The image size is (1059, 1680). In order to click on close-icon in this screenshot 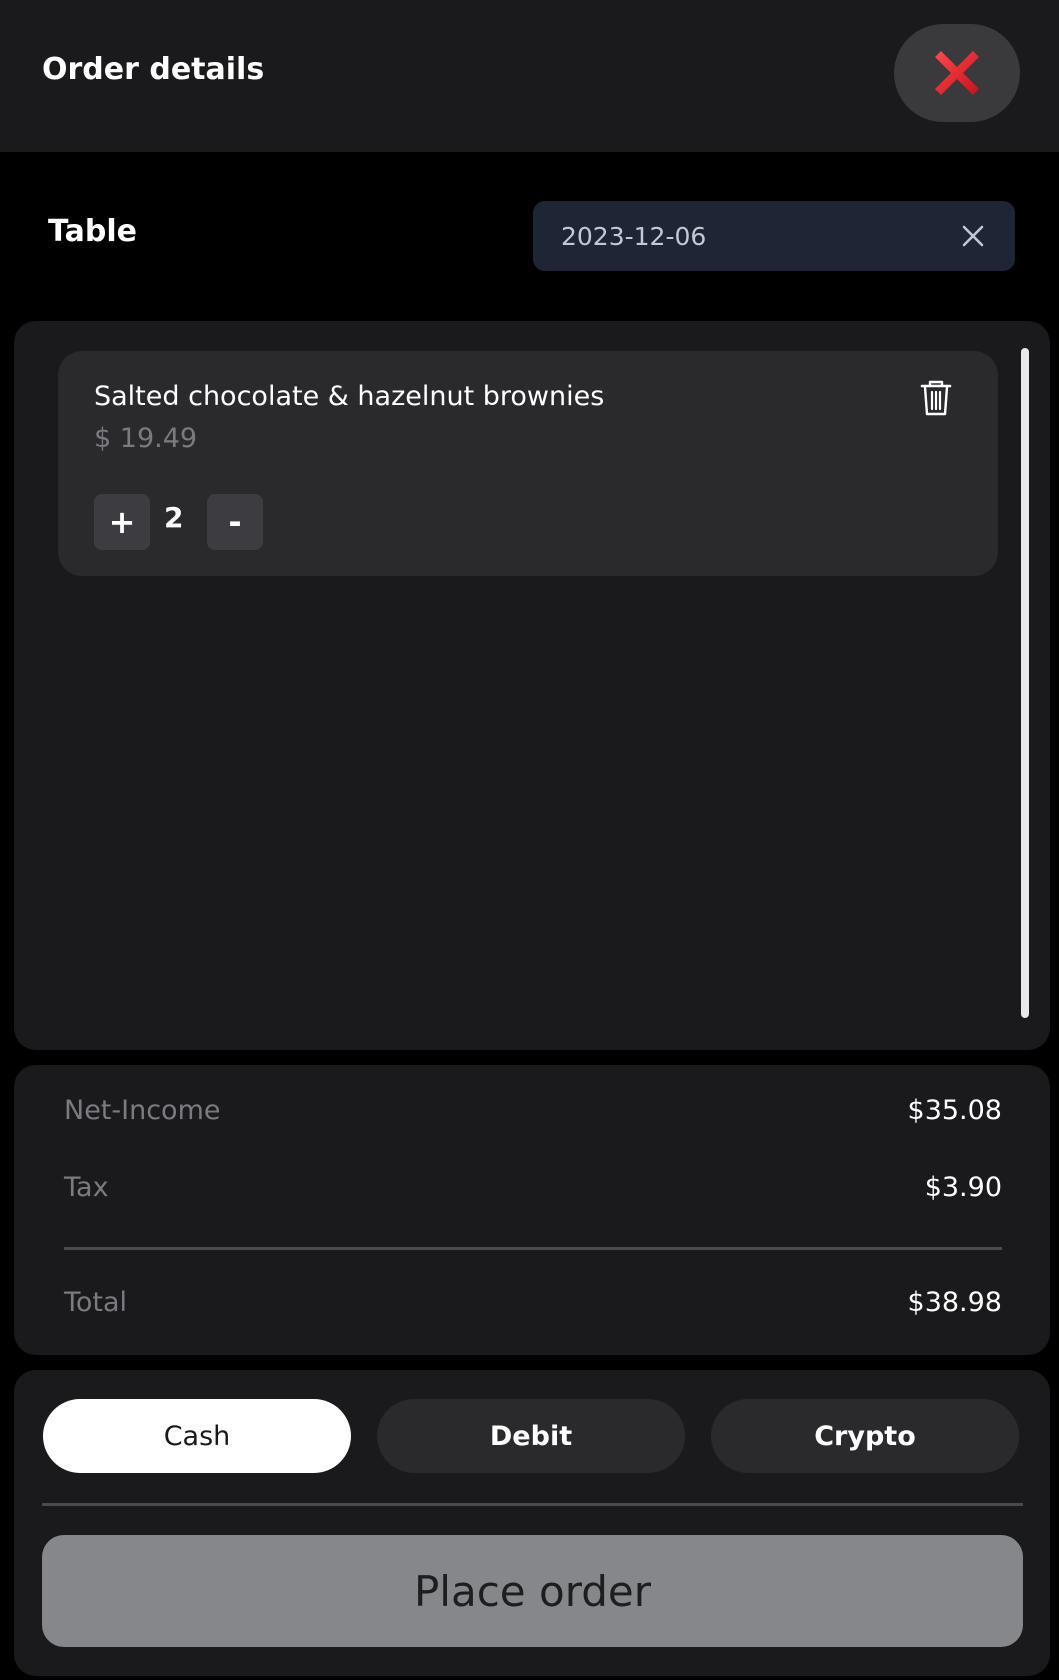, I will do `click(973, 236)`.